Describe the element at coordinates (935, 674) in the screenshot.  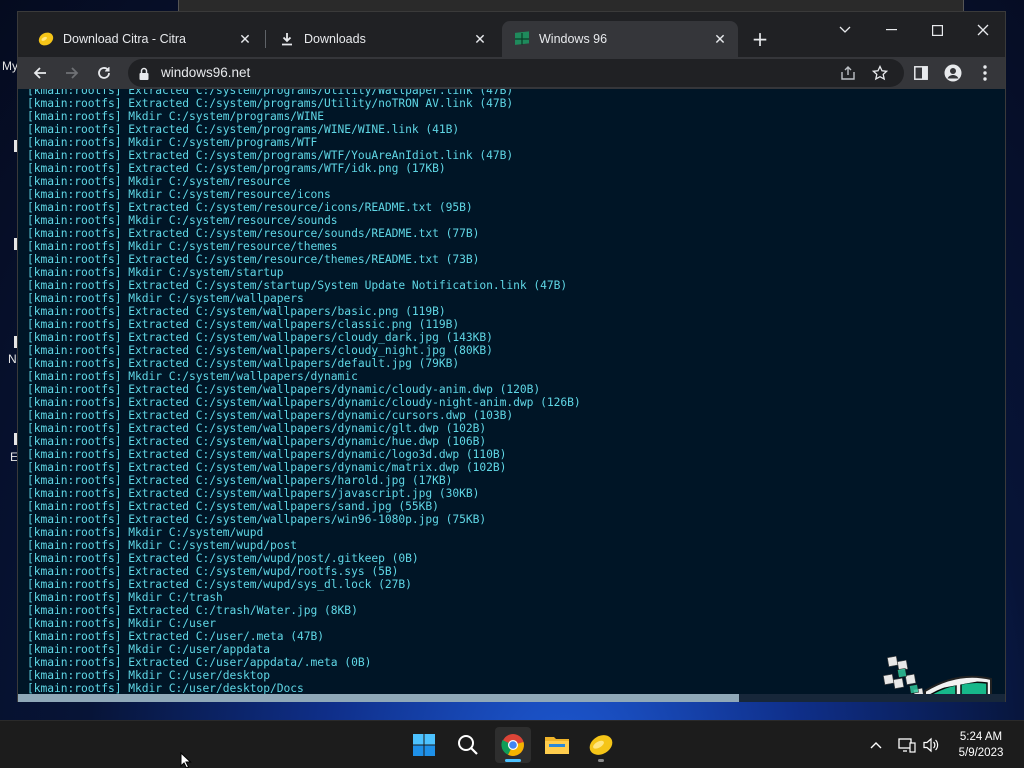
I see `windows96-logo` at that location.